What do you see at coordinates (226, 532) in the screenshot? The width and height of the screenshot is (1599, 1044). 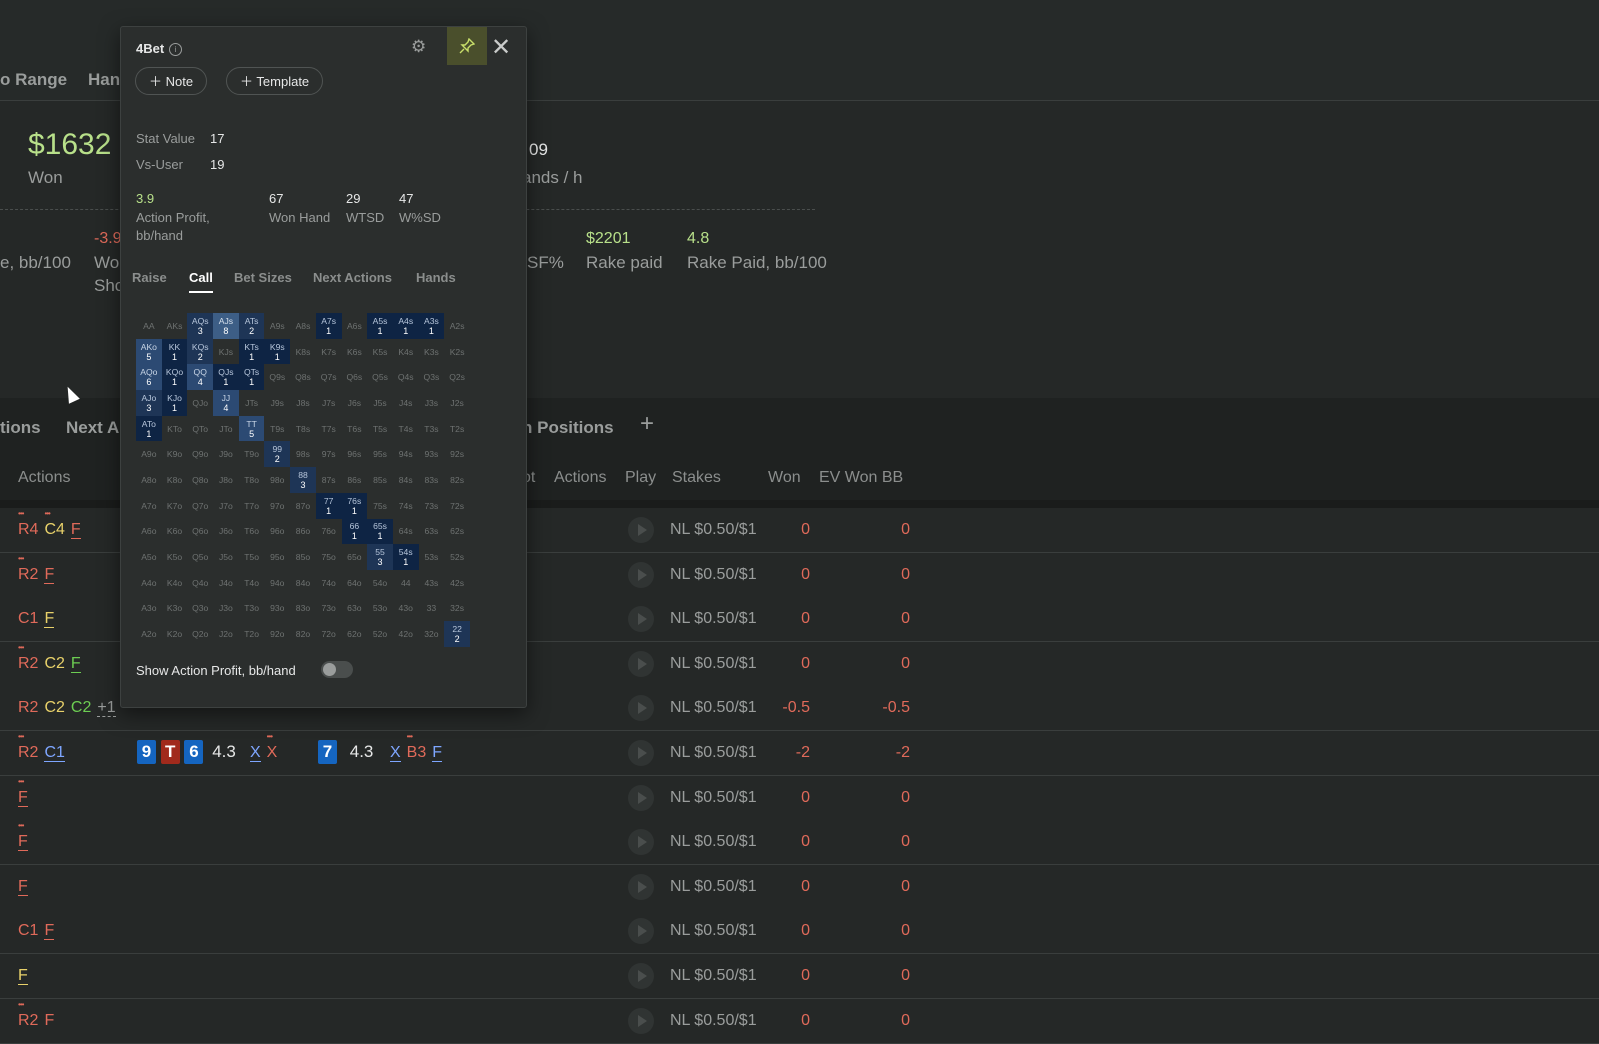 I see `range-cell: J6o` at bounding box center [226, 532].